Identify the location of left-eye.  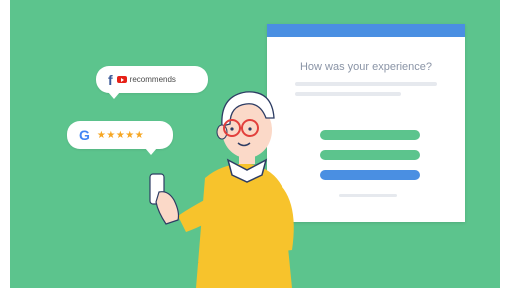
(232, 129).